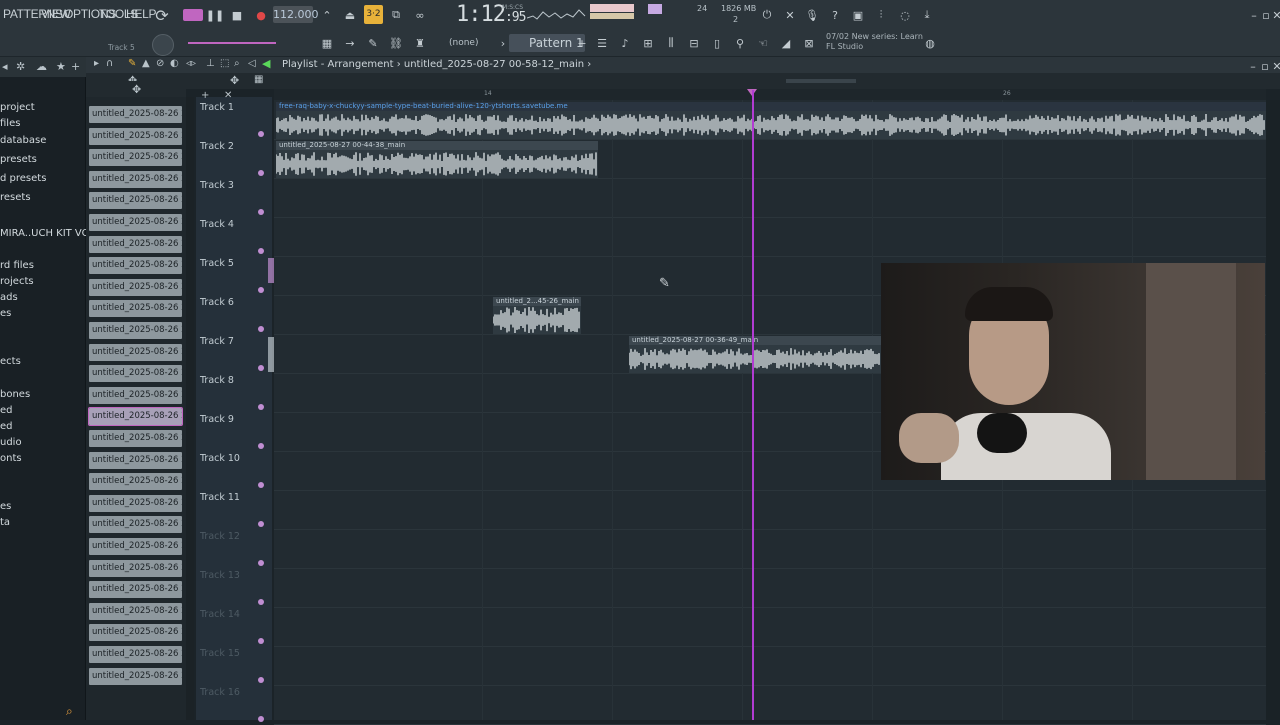 This screenshot has width=1280, height=725. What do you see at coordinates (17, 107) in the screenshot?
I see `browser-item: project` at bounding box center [17, 107].